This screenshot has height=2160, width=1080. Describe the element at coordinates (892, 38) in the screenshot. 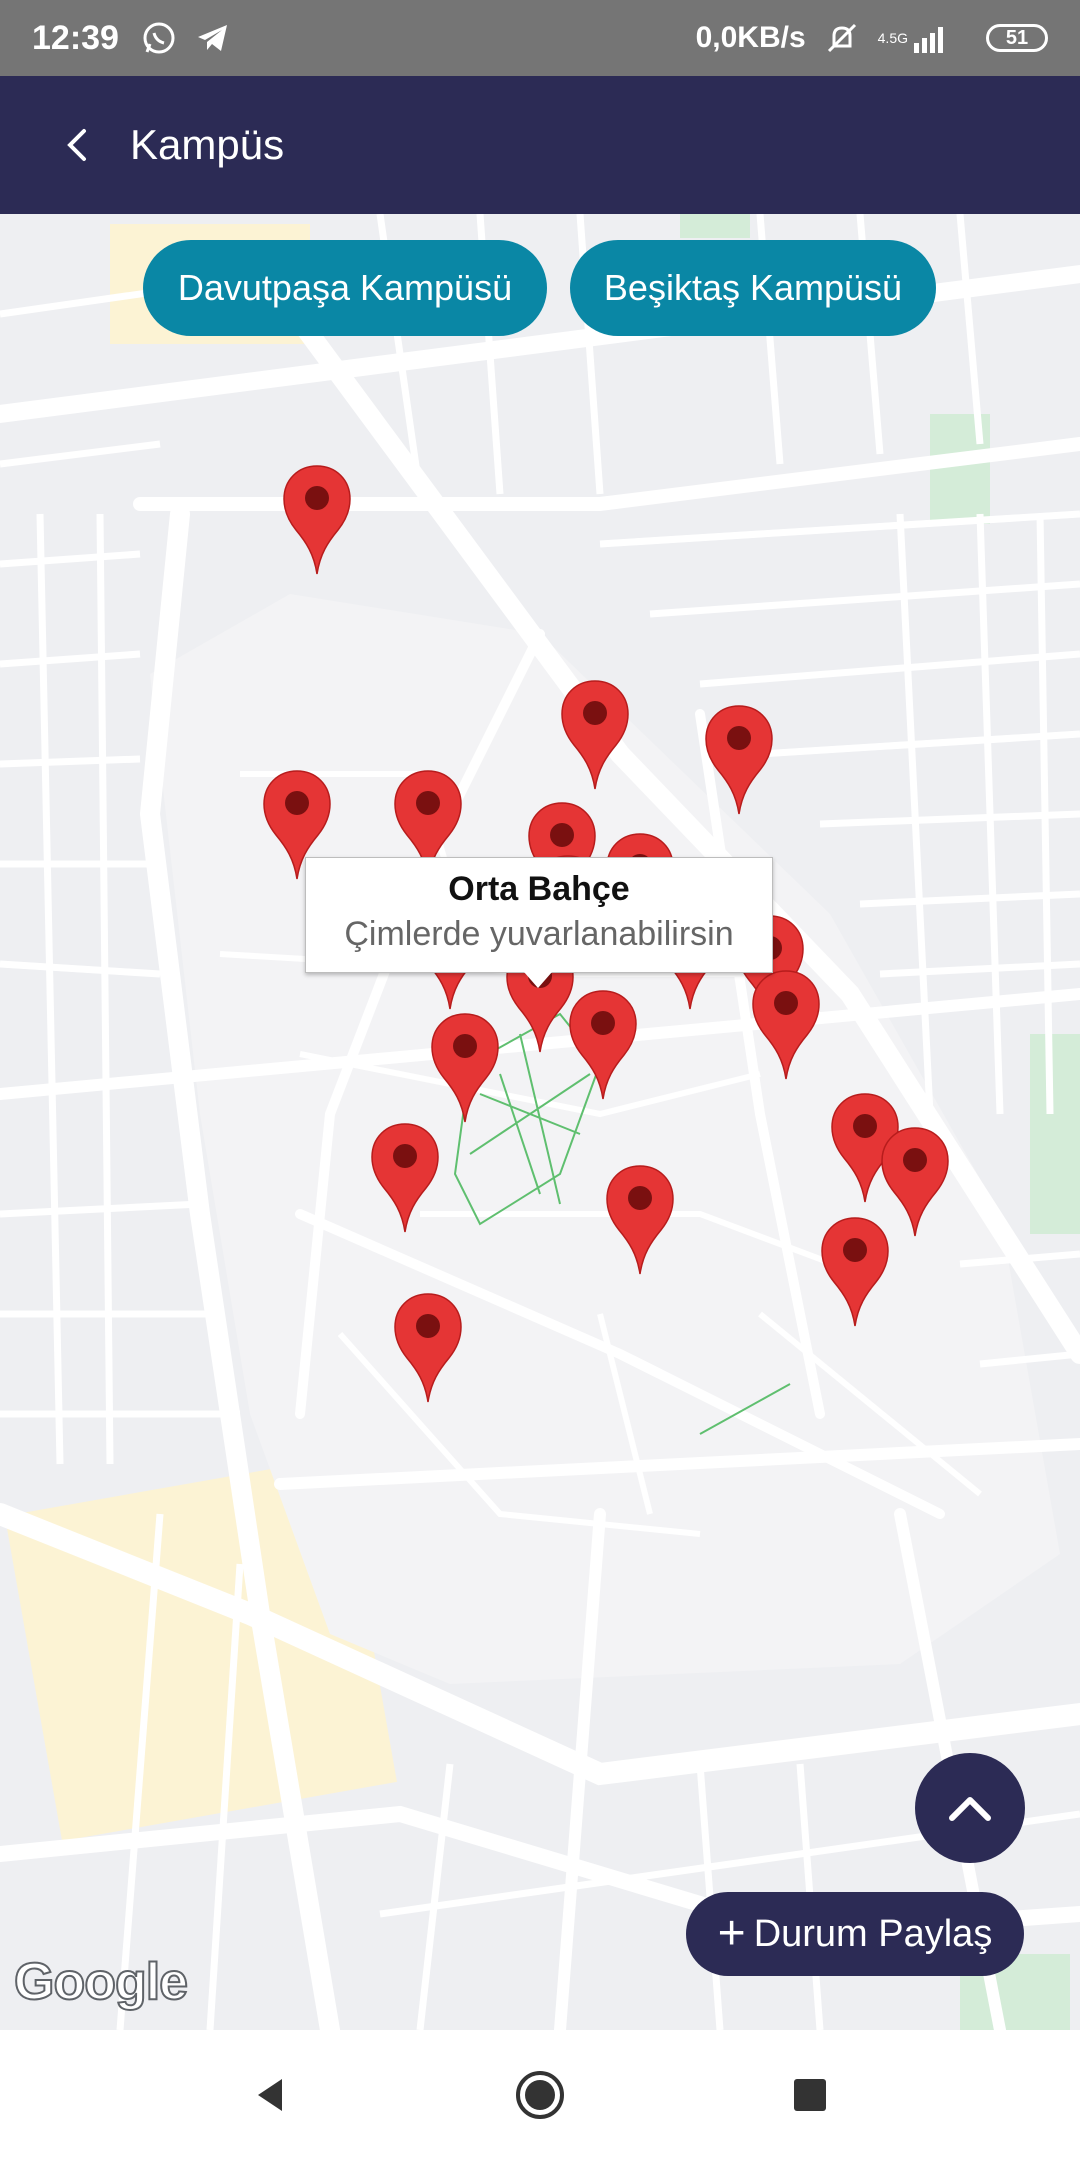

I see `network-type: 4.5G` at that location.